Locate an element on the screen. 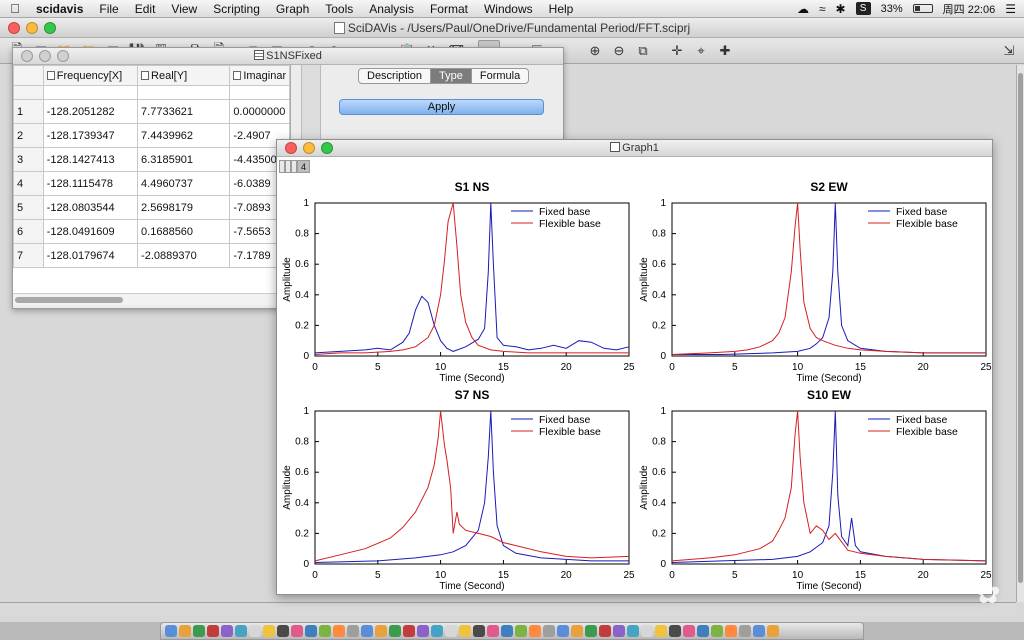 This screenshot has width=1024, height=640. menu-tools: Tools is located at coordinates (339, 9).